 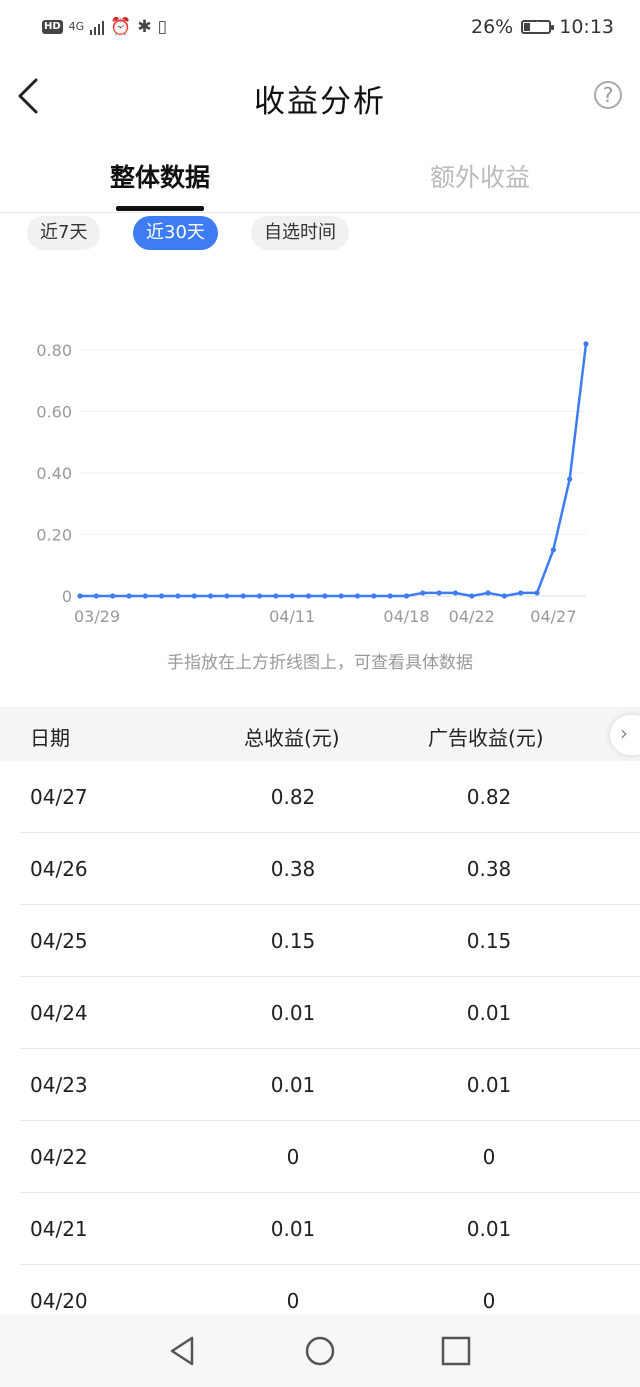 I want to click on nav-home-icon, so click(x=320, y=1351).